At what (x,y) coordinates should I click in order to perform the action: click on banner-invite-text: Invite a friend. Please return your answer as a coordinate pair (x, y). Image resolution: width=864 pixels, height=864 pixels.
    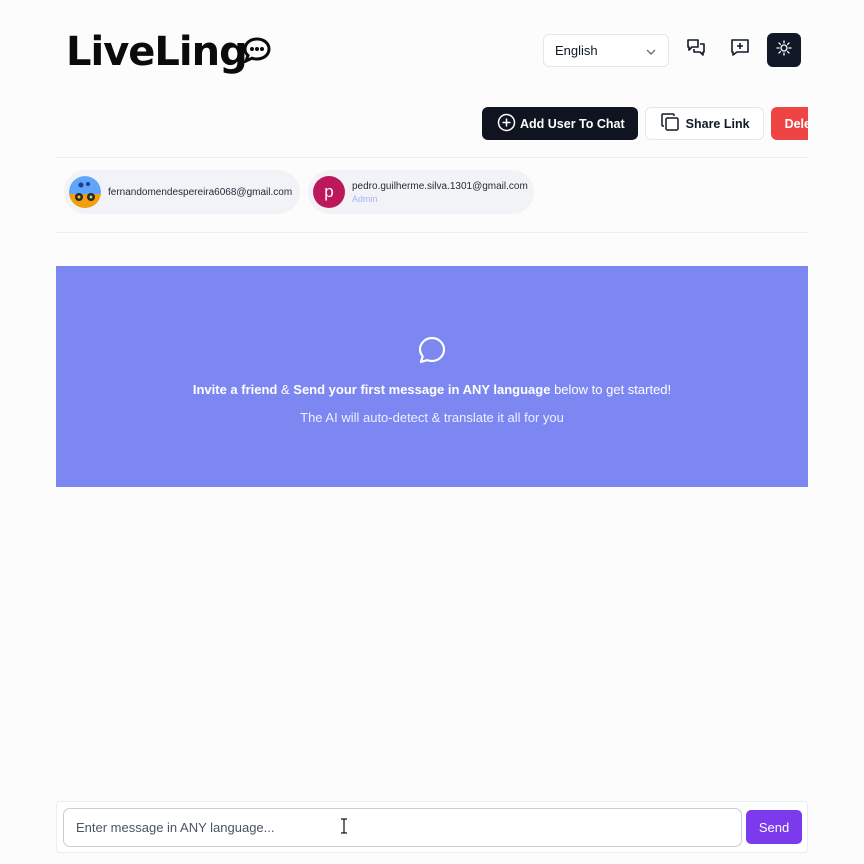
    Looking at the image, I should click on (235, 389).